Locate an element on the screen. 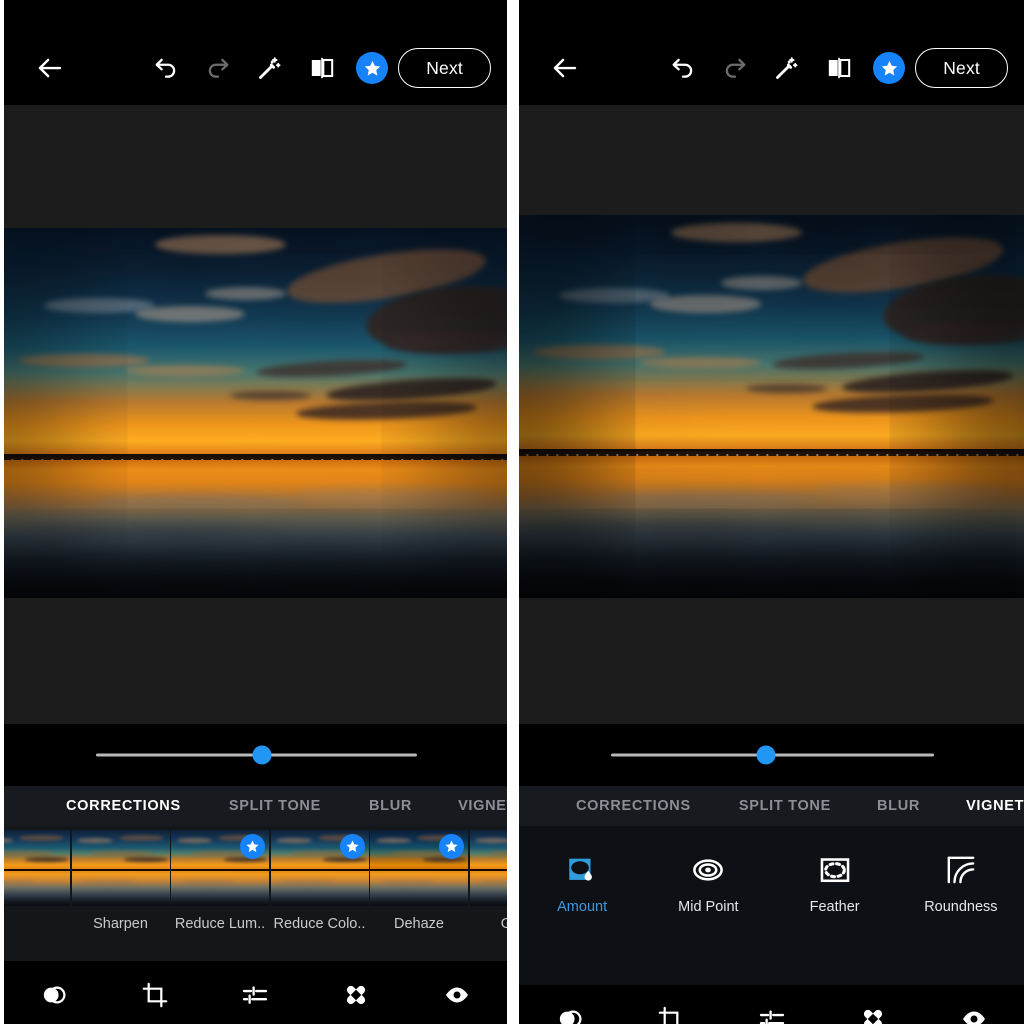 The image size is (1024, 1024). list-item: Reduce Colo.. is located at coordinates (319, 881).